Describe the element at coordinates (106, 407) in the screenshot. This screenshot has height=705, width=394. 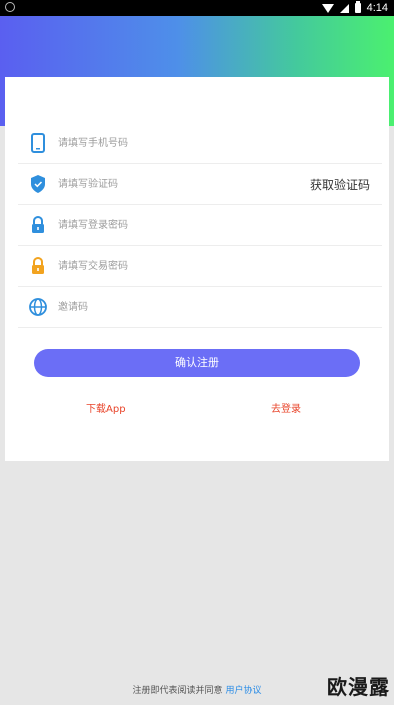
I see `download-app-link: 下载App` at that location.